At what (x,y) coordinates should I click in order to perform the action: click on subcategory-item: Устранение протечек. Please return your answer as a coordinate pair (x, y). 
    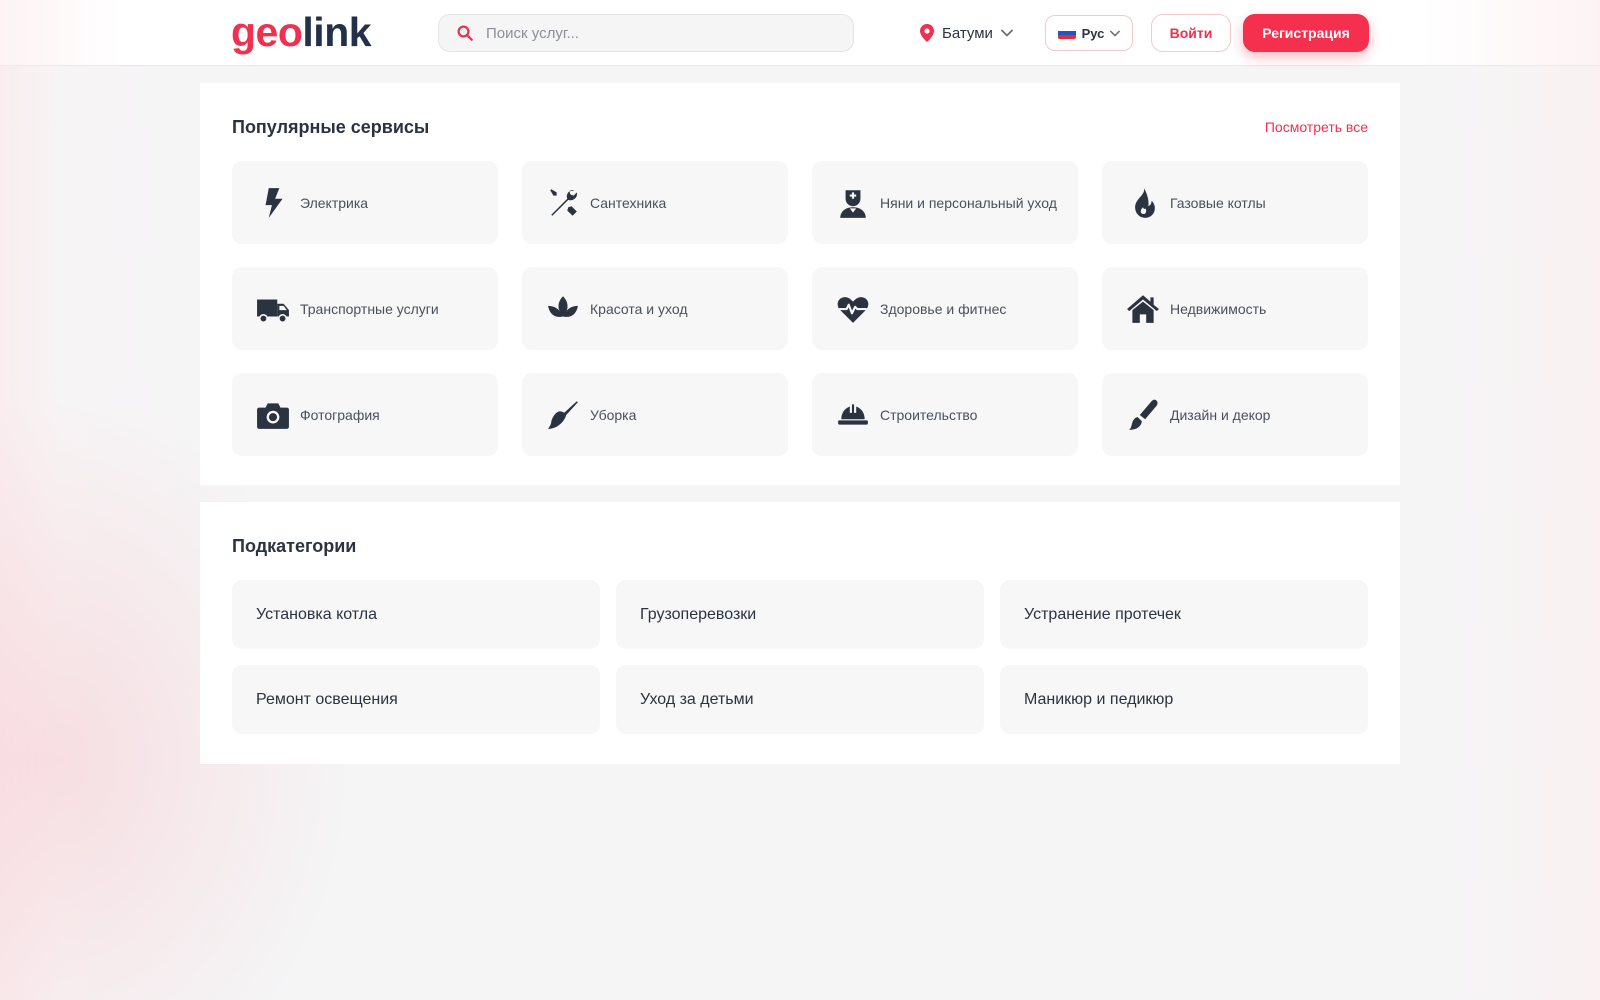
    Looking at the image, I should click on (1184, 614).